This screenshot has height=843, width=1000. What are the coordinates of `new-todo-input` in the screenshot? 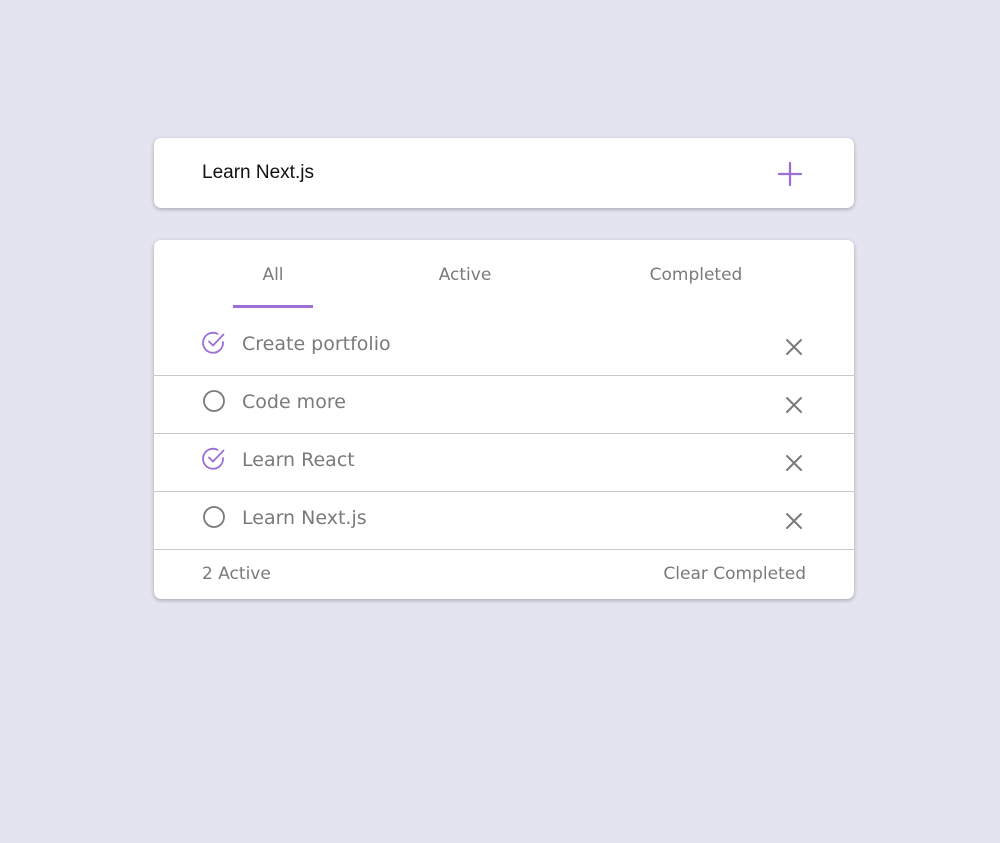 It's located at (462, 173).